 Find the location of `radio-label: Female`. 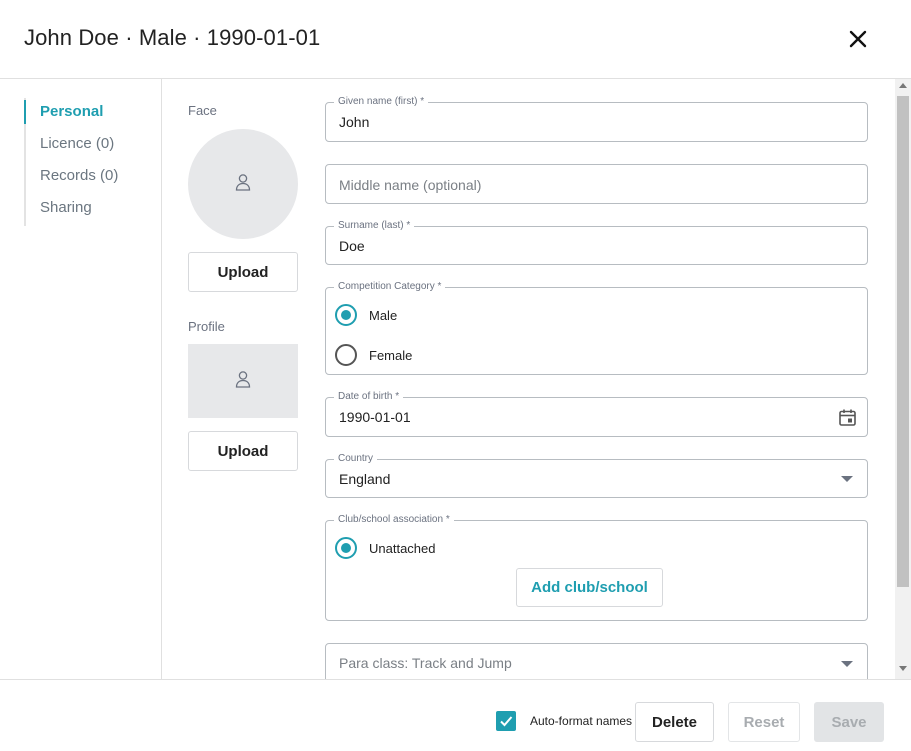

radio-label: Female is located at coordinates (391, 355).